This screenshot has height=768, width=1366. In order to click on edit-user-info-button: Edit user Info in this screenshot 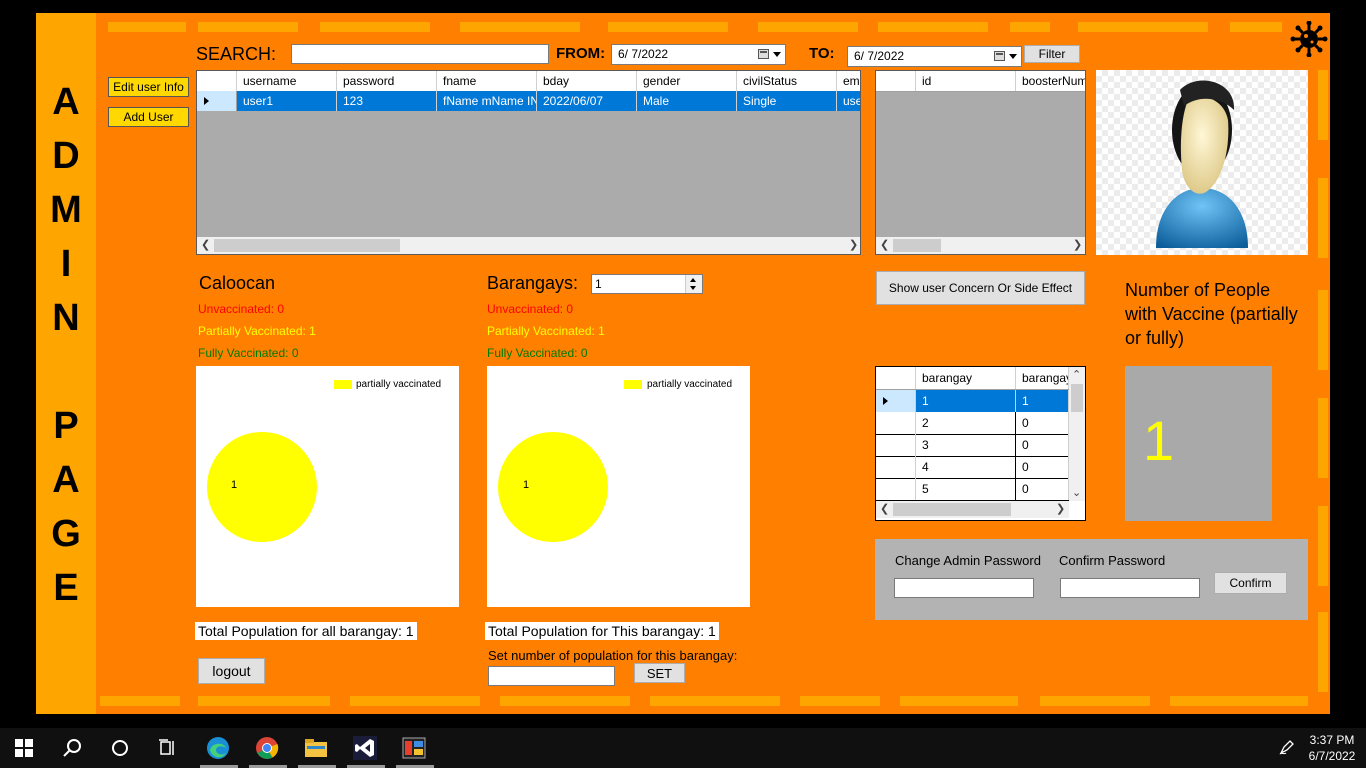, I will do `click(148, 87)`.